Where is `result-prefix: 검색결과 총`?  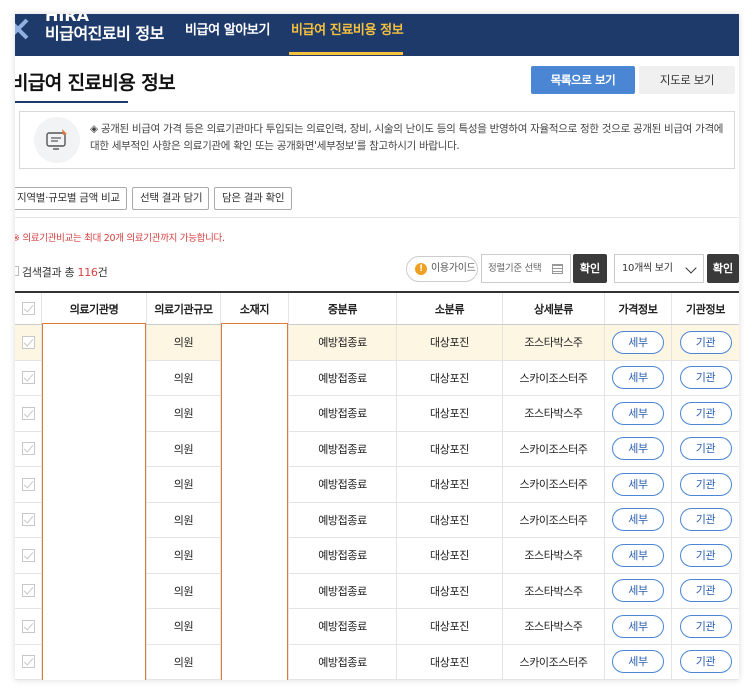 result-prefix: 검색결과 총 is located at coordinates (50, 272).